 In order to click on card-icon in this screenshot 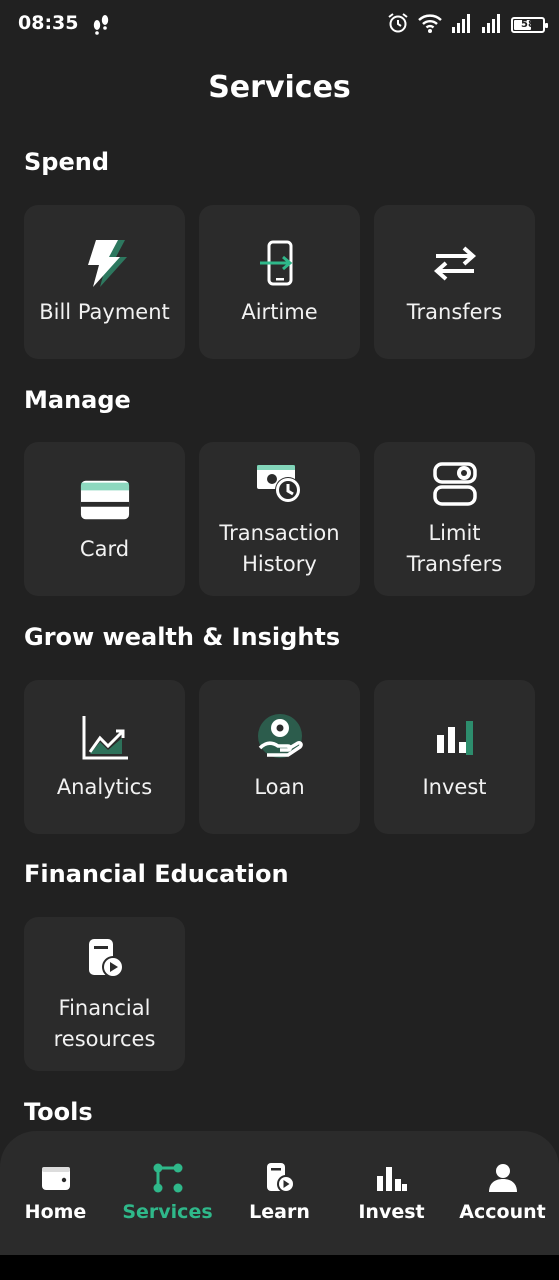, I will do `click(105, 500)`.